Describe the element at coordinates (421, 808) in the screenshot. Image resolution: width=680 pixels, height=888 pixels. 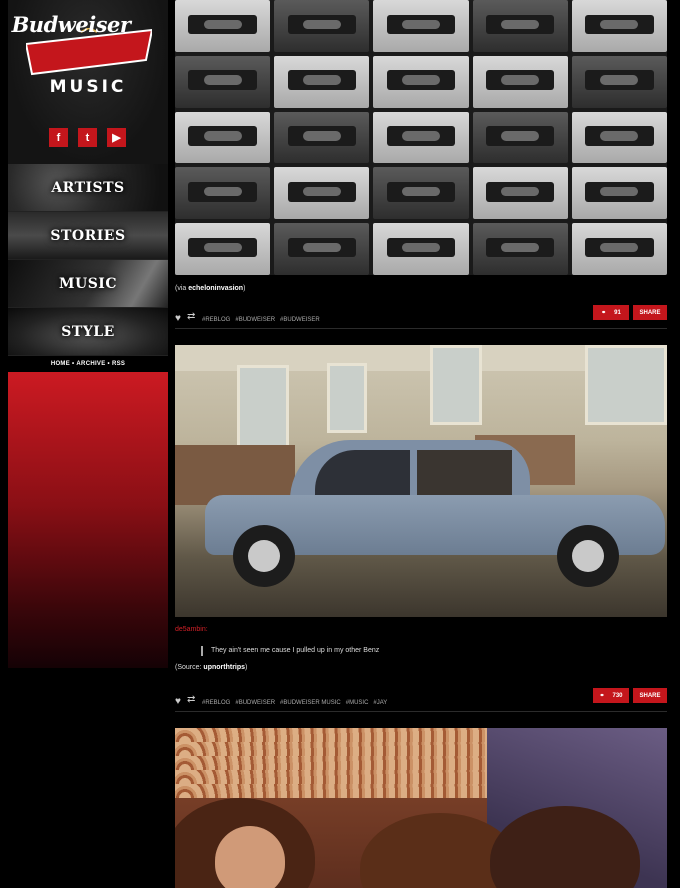
I see `people-photo` at that location.